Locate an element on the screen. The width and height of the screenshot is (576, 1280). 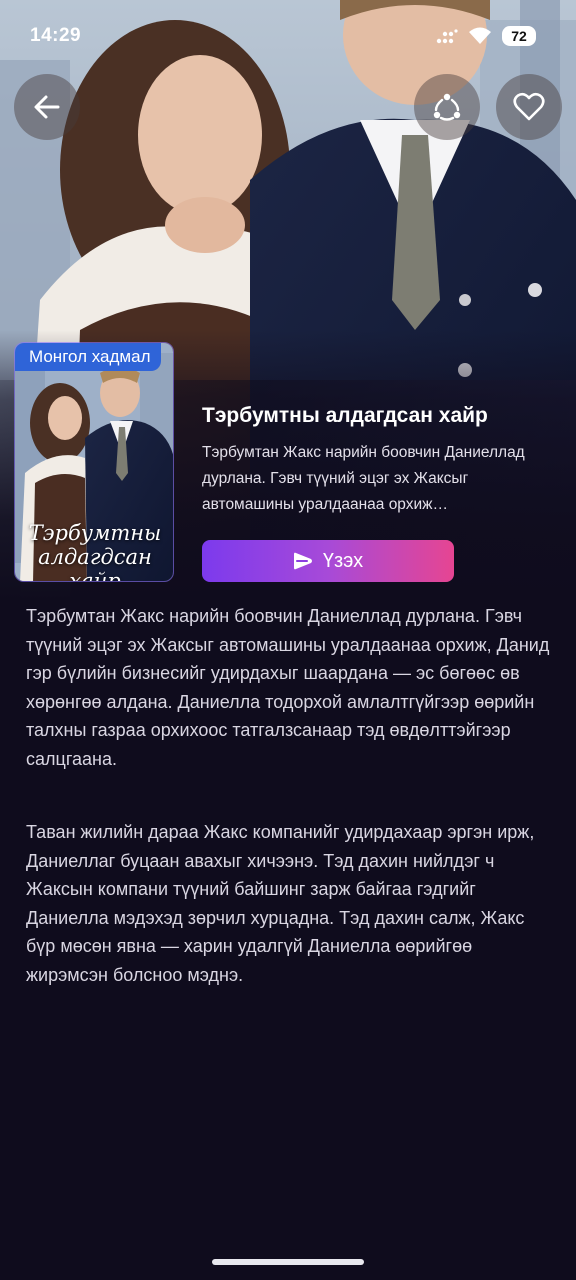
watch-button-label: Үзэх is located at coordinates (343, 560).